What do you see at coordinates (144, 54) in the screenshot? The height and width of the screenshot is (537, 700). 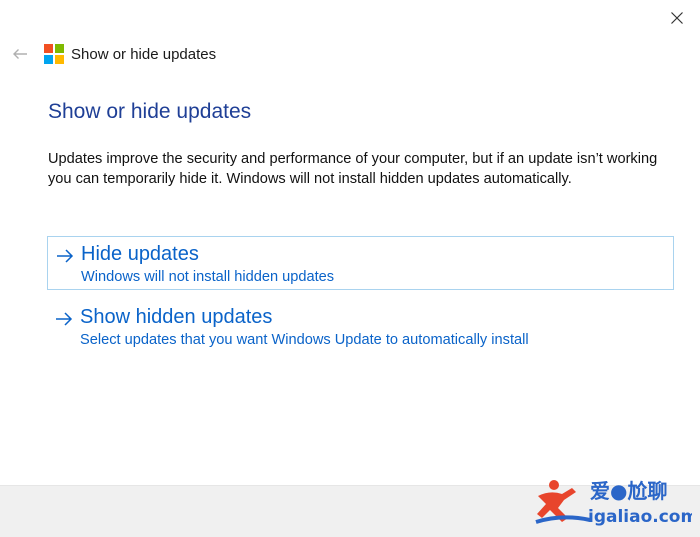 I see `window-title: Show or hide updates` at bounding box center [144, 54].